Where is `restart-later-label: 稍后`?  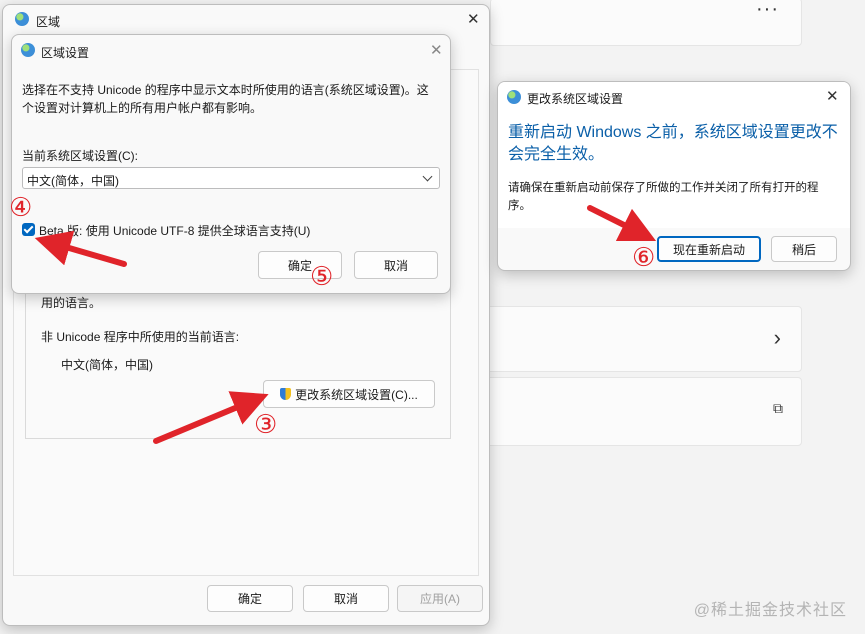
restart-later-label: 稍后 is located at coordinates (803, 249).